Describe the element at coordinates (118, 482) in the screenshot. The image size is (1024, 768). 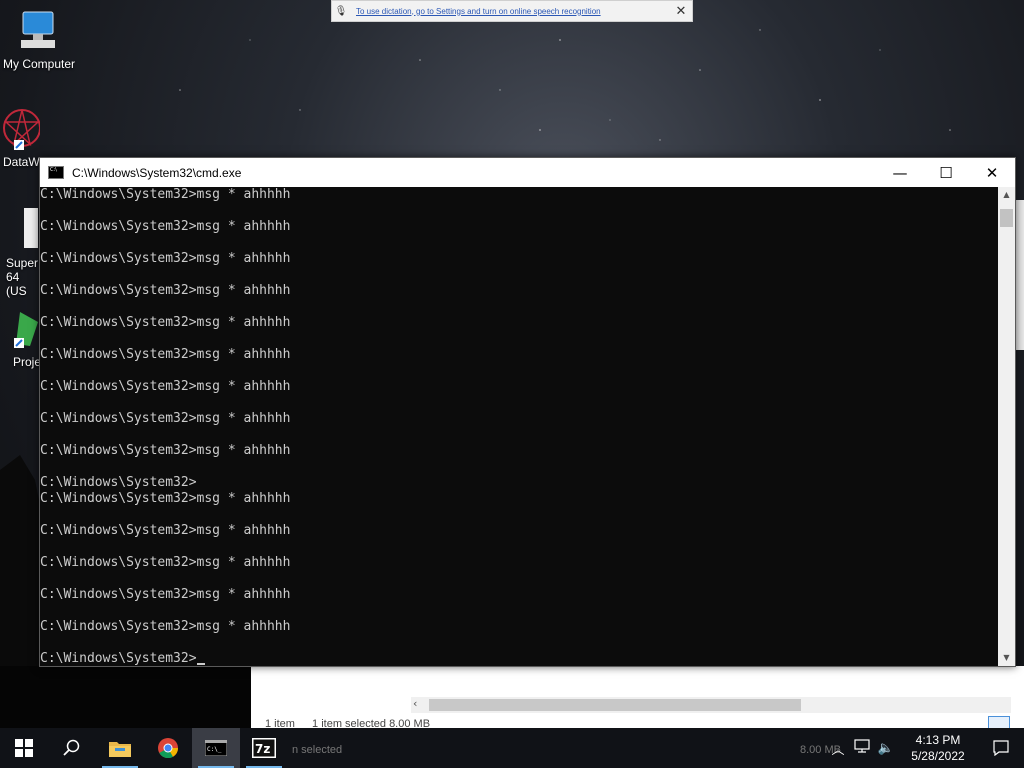
I see `console-line: C:\Windows\System32>` at that location.